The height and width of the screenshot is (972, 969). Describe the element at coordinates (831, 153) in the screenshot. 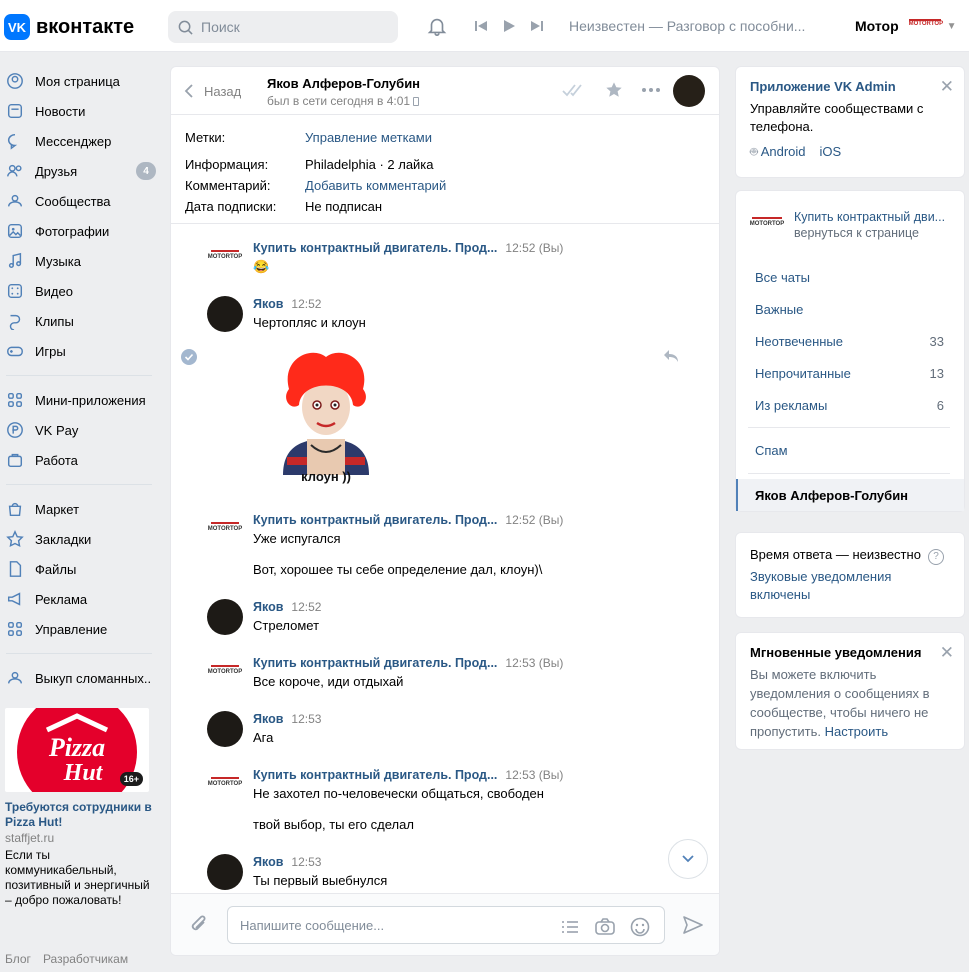

I see `ios-link: iOS` at that location.